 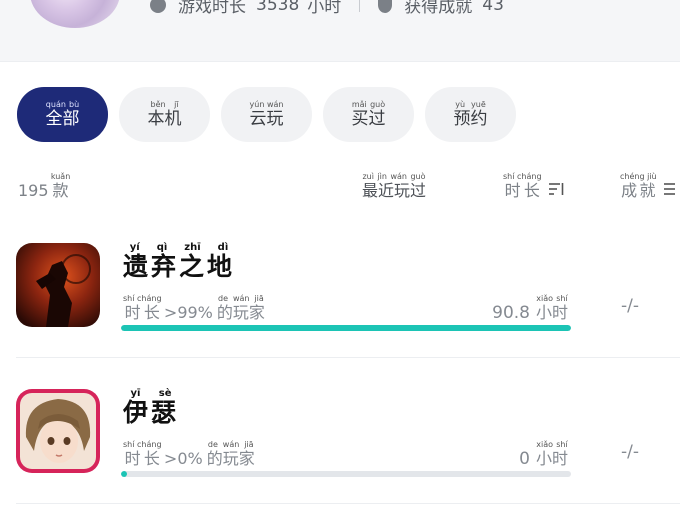 I want to click on filter-chip-purchased: 买过mǎi guò, so click(x=368, y=114).